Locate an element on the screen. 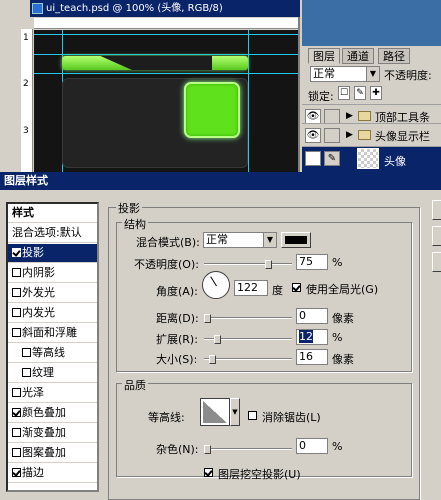  opacity-slider is located at coordinates (248, 264).